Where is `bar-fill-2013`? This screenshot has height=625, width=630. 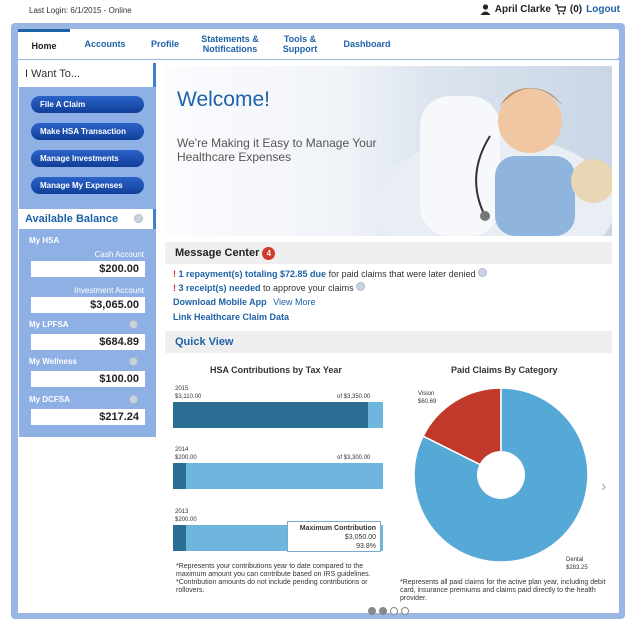
bar-fill-2013 is located at coordinates (179, 538).